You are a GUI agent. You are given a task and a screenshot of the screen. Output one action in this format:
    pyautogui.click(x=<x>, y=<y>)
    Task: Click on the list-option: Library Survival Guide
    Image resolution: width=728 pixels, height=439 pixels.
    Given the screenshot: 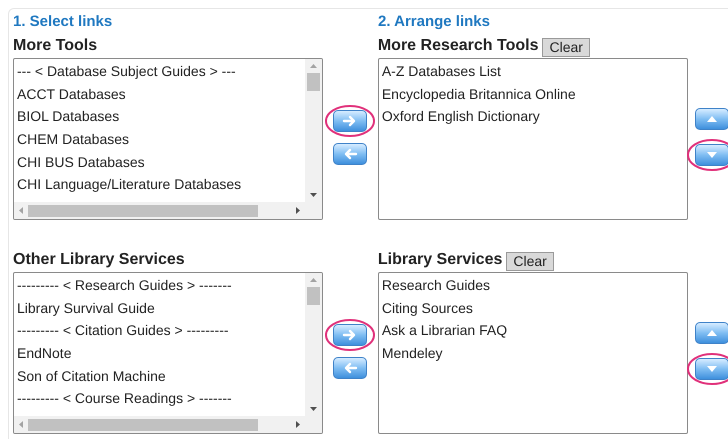 What is the action you would take?
    pyautogui.click(x=86, y=308)
    